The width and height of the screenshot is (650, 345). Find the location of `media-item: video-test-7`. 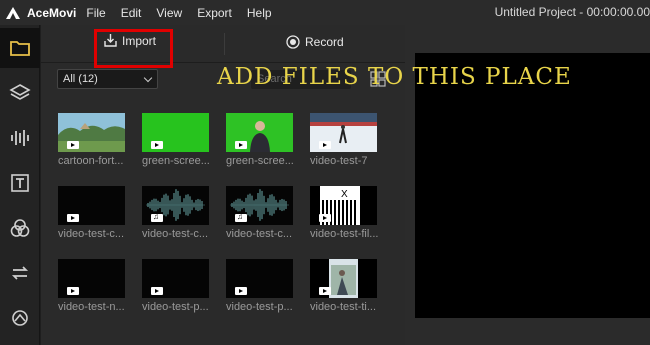

media-item: video-test-7 is located at coordinates (343, 140).